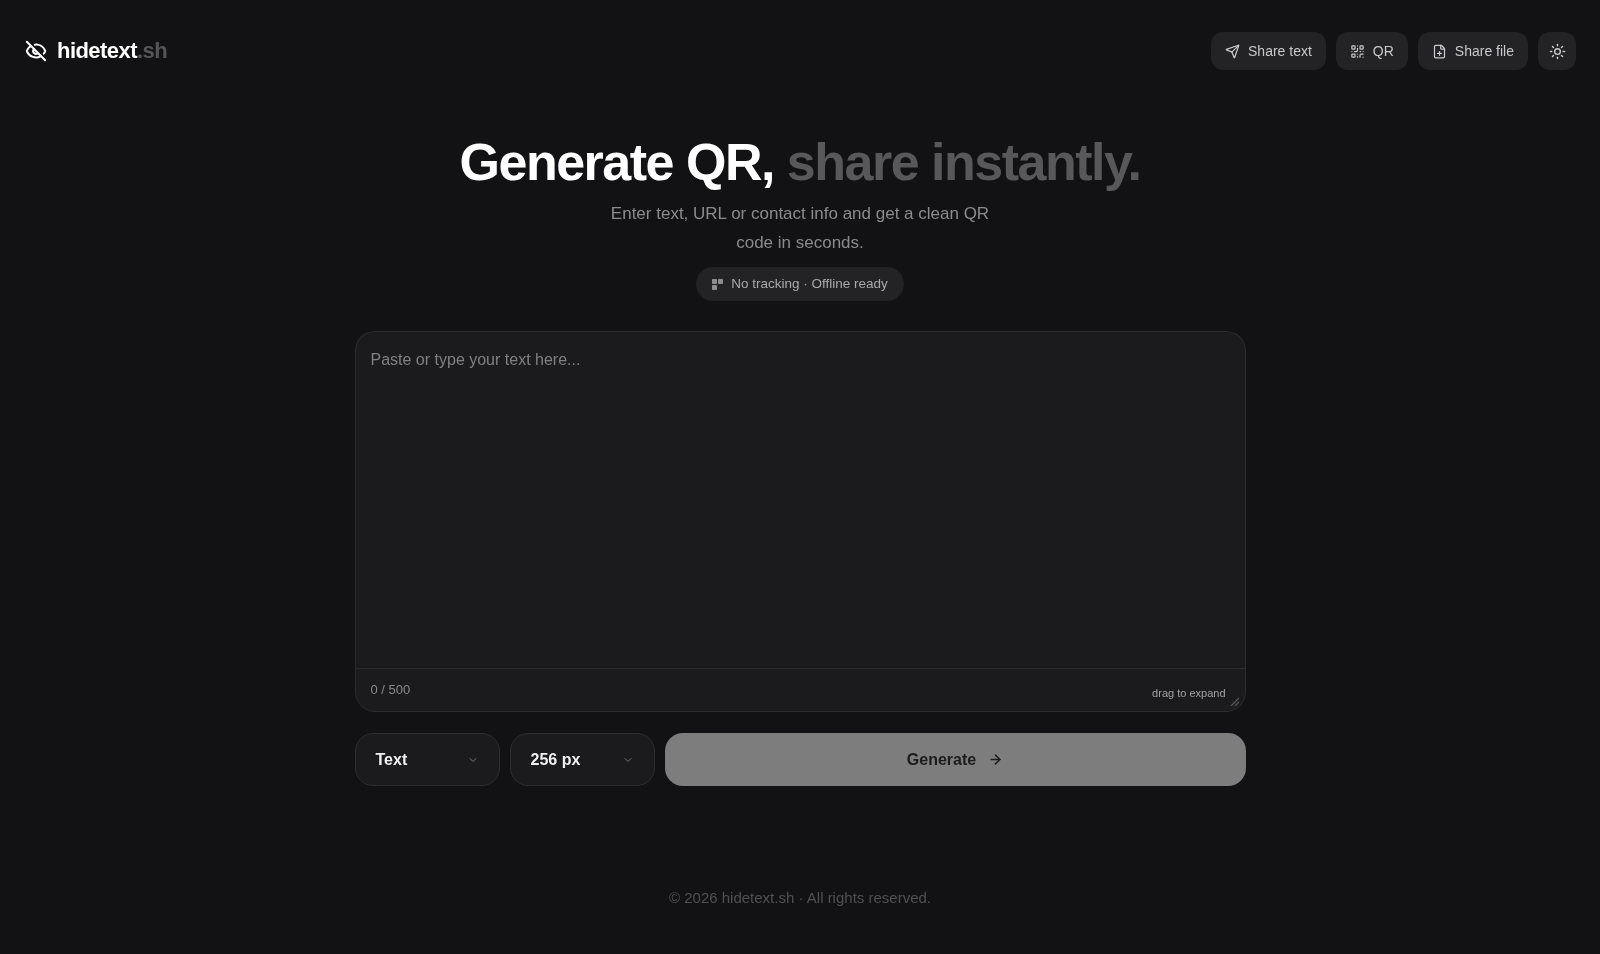  Describe the element at coordinates (390, 690) in the screenshot. I see `character-counter: 0 / 500` at that location.